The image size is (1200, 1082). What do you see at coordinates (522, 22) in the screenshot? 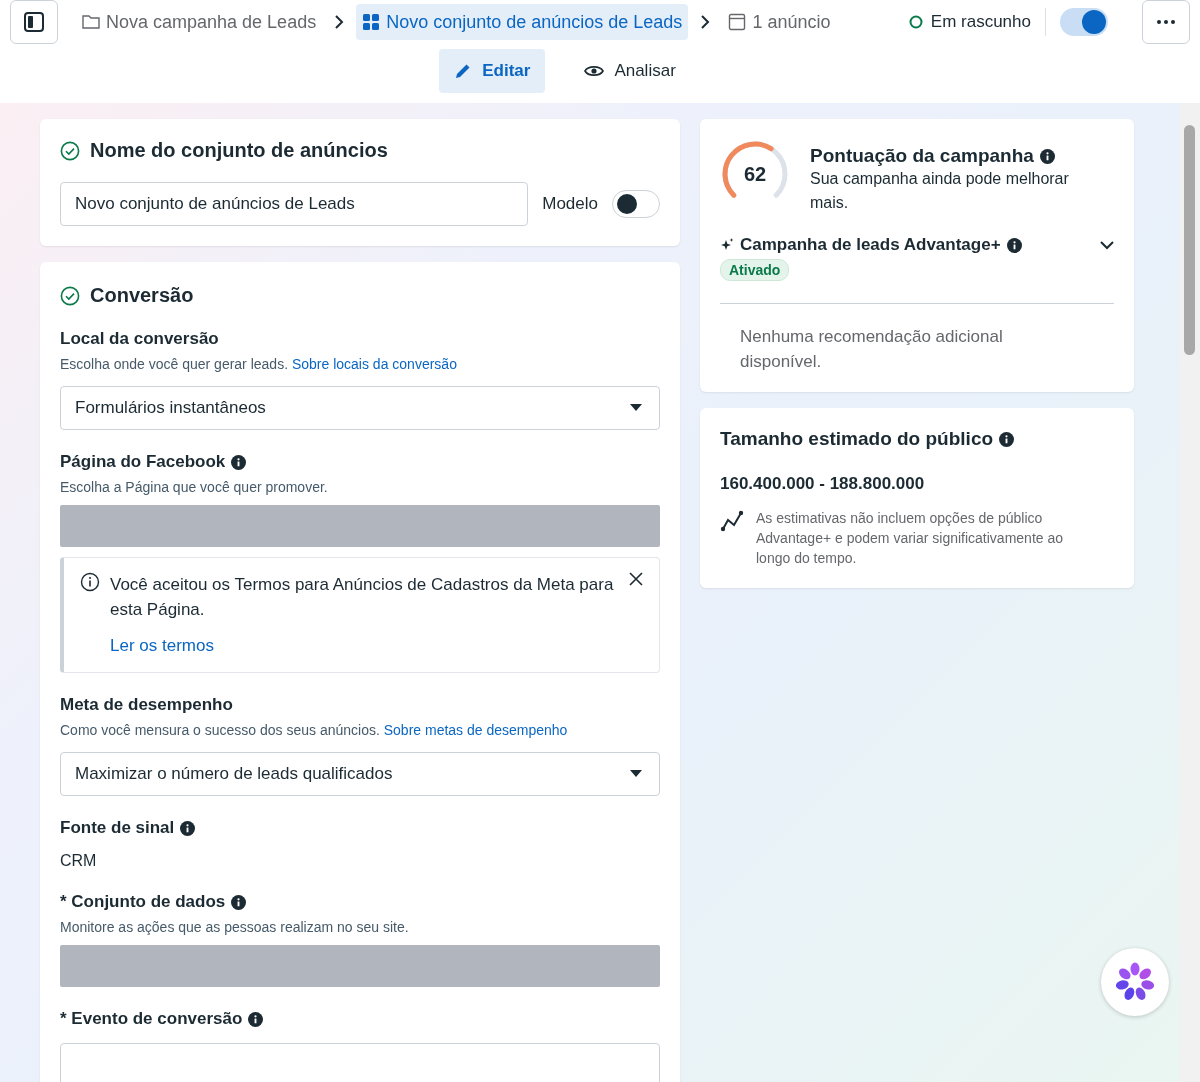
I see `breadcrumb-item: Novo conjunto de anúncios de Leads` at bounding box center [522, 22].